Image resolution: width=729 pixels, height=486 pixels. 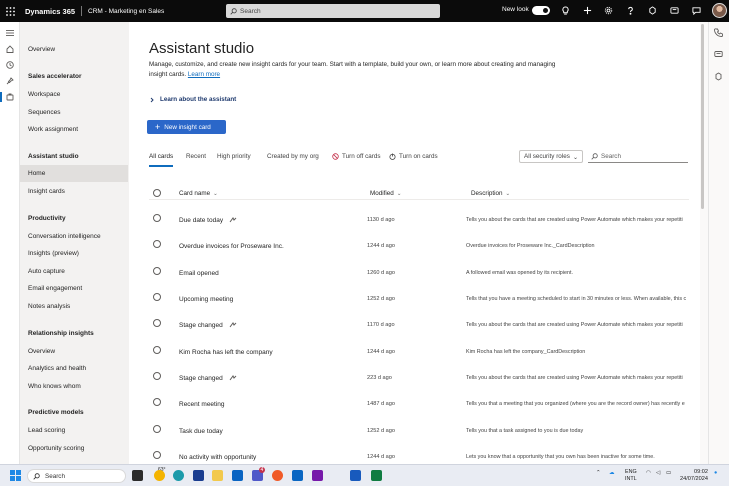 What do you see at coordinates (46, 430) in the screenshot?
I see `sidebar-item-lead-scoring: Lead scoring` at bounding box center [46, 430].